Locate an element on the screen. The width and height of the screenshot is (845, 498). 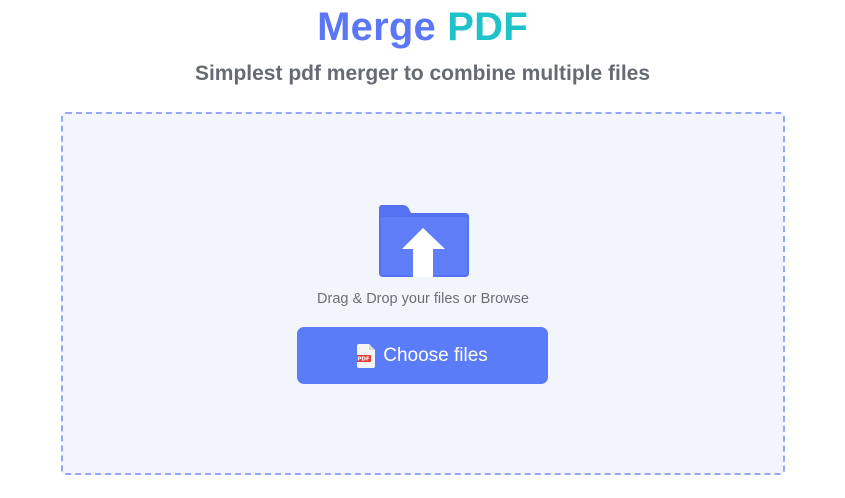
title-word-merge: Merge is located at coordinates (376, 27).